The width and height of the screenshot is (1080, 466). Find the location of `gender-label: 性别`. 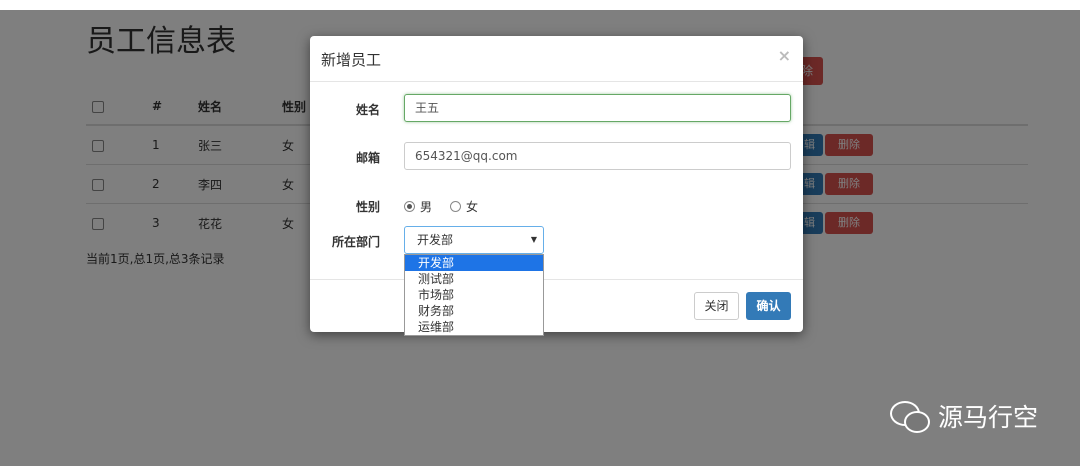

gender-label: 性别 is located at coordinates (367, 207).